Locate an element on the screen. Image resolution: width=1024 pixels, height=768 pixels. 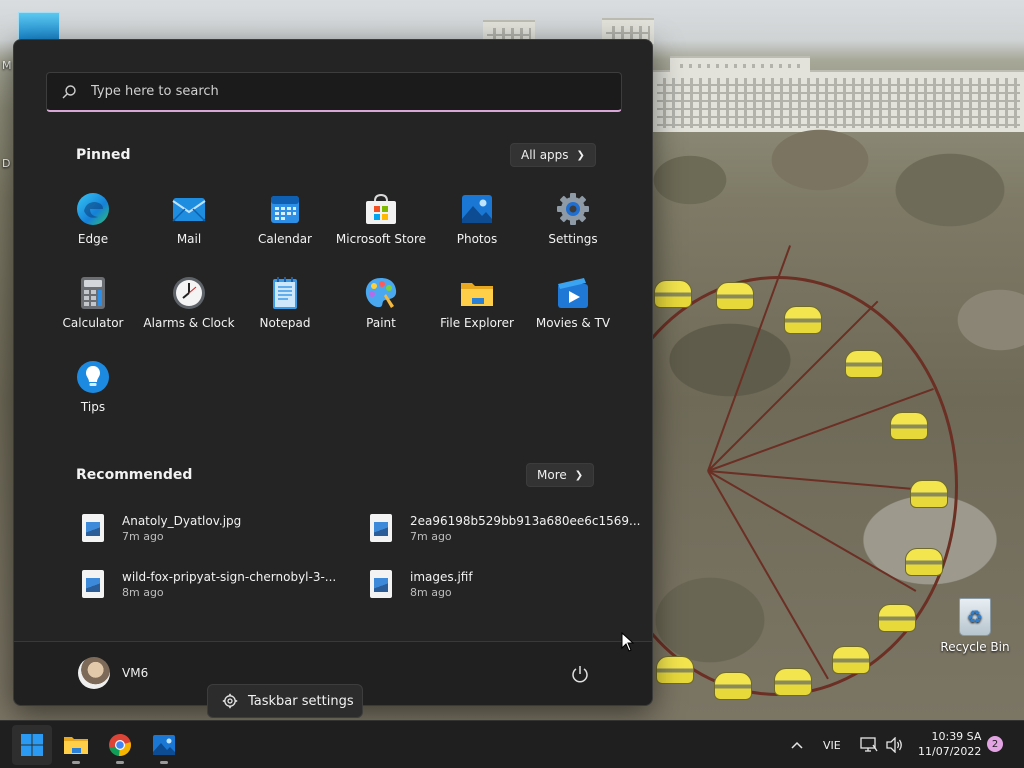
recommended-item: 2ea96198b529bb913a680ee6c1569... 7m ago is located at coordinates (502, 528).